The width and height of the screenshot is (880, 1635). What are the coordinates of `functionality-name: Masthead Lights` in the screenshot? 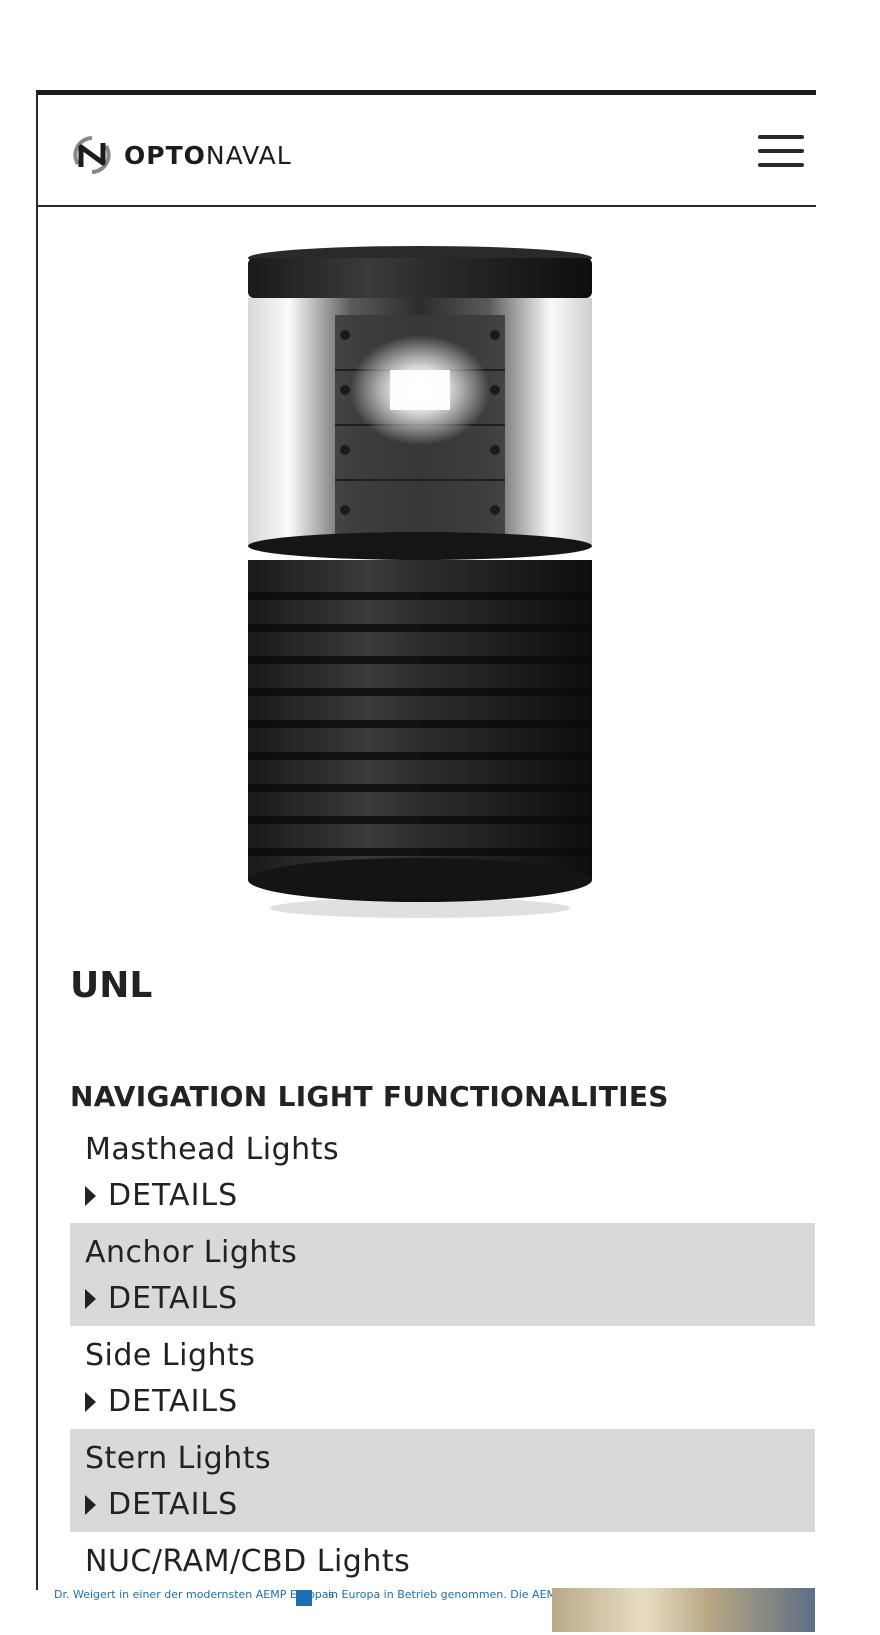 It's located at (212, 1149).